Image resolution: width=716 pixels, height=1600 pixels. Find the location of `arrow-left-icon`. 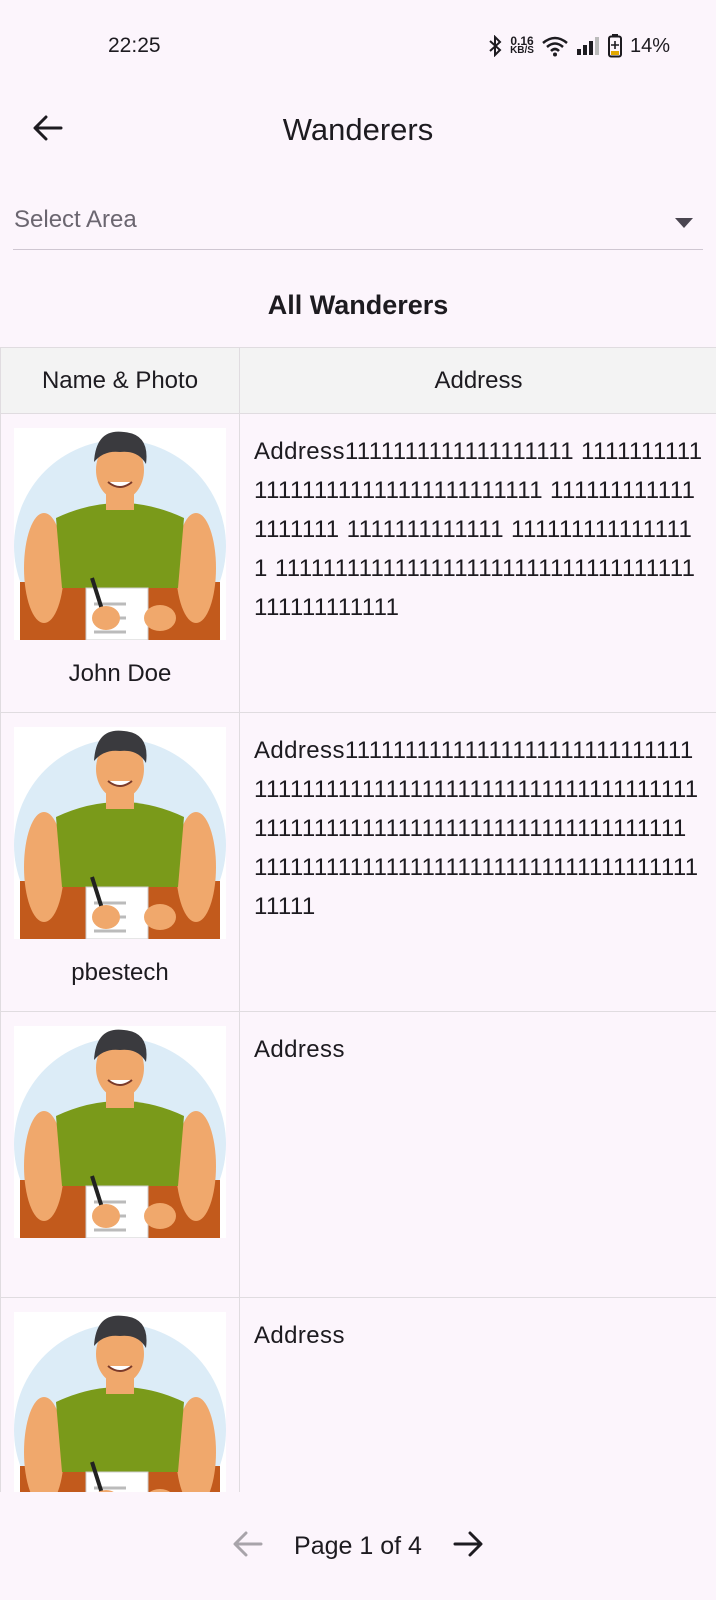

arrow-left-icon is located at coordinates (248, 1546).